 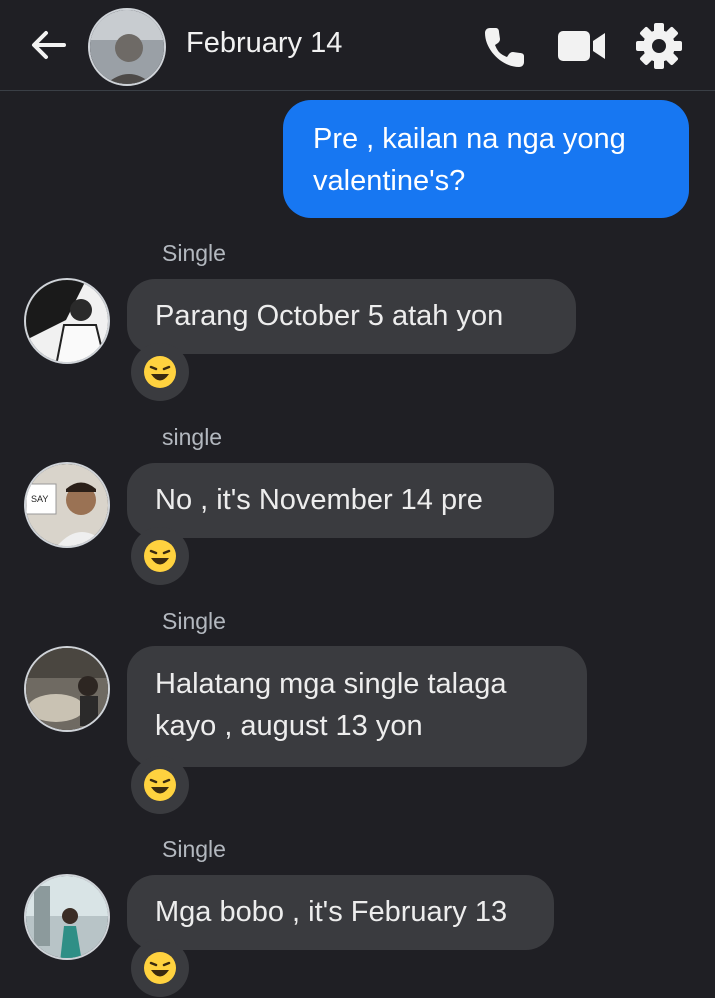 I want to click on video-camera-icon, so click(x=581, y=46).